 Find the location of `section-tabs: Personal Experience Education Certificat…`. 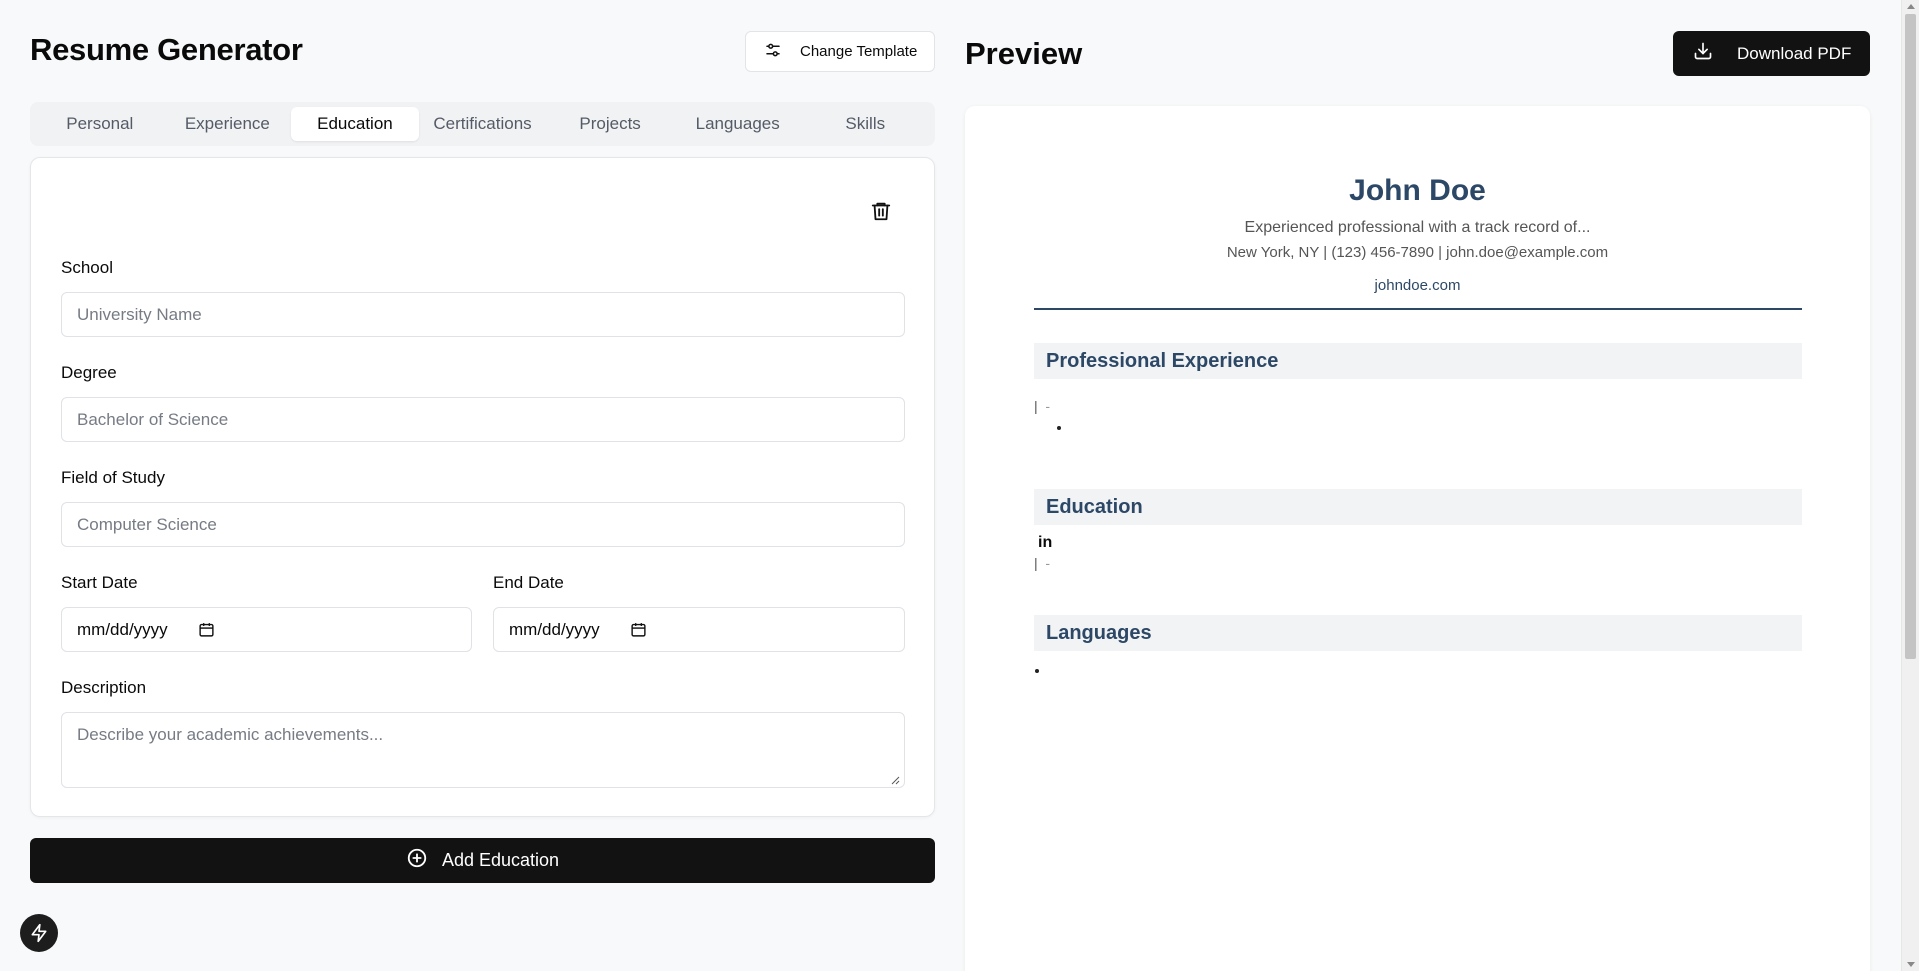

section-tabs: Personal Experience Education Certificat… is located at coordinates (482, 124).